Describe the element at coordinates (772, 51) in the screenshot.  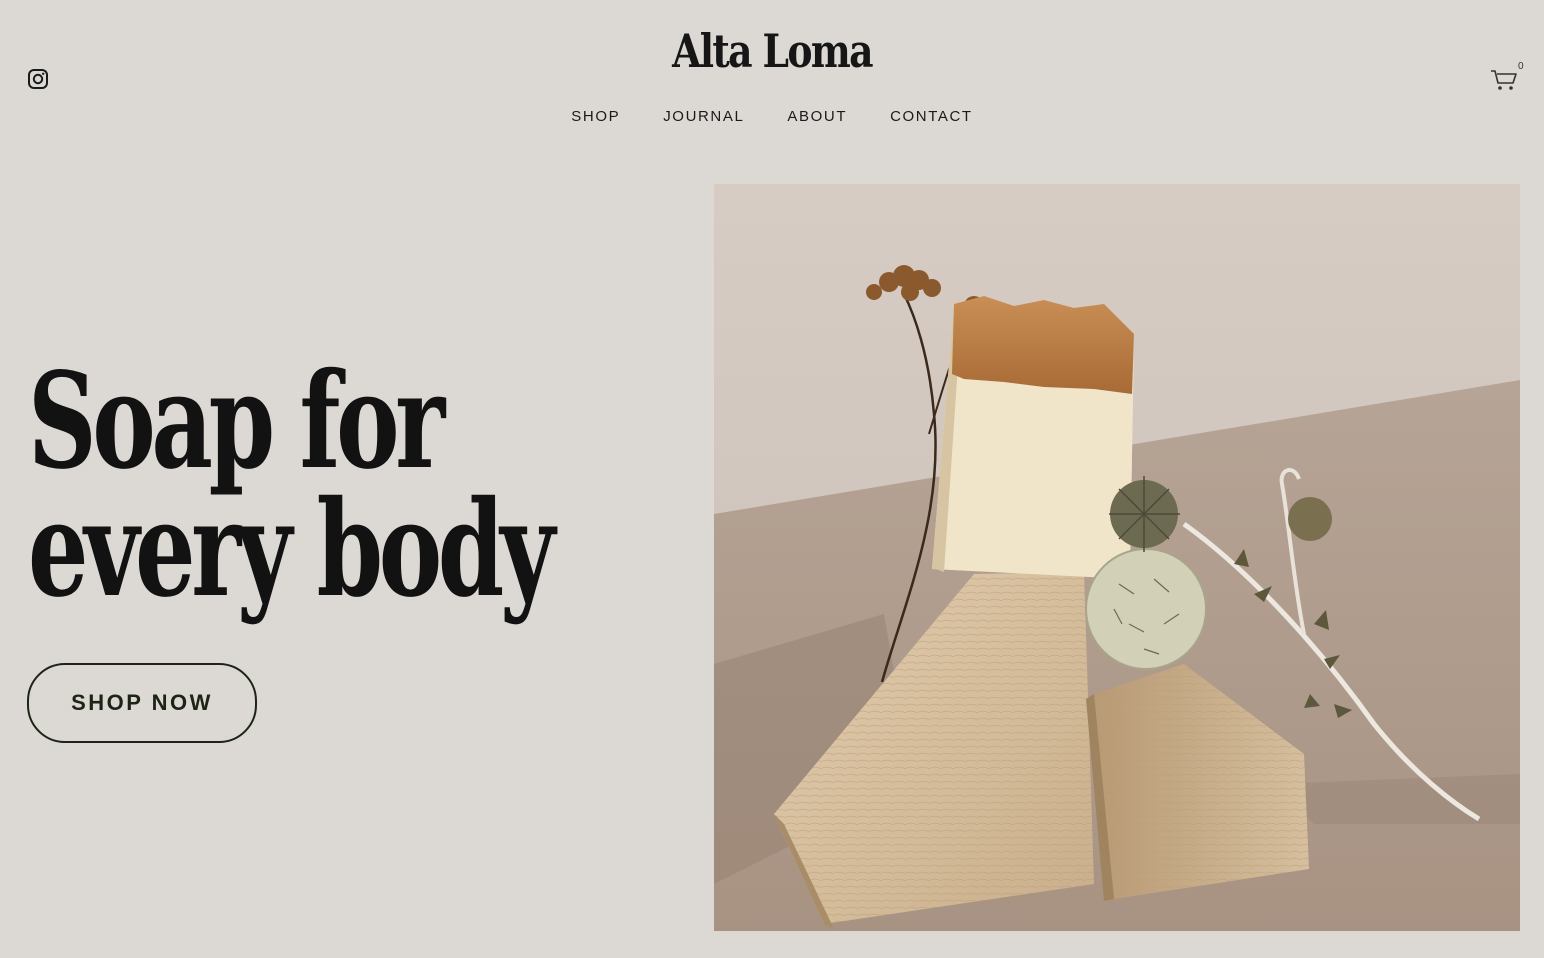
I see `brand-logo: Alta Loma` at that location.